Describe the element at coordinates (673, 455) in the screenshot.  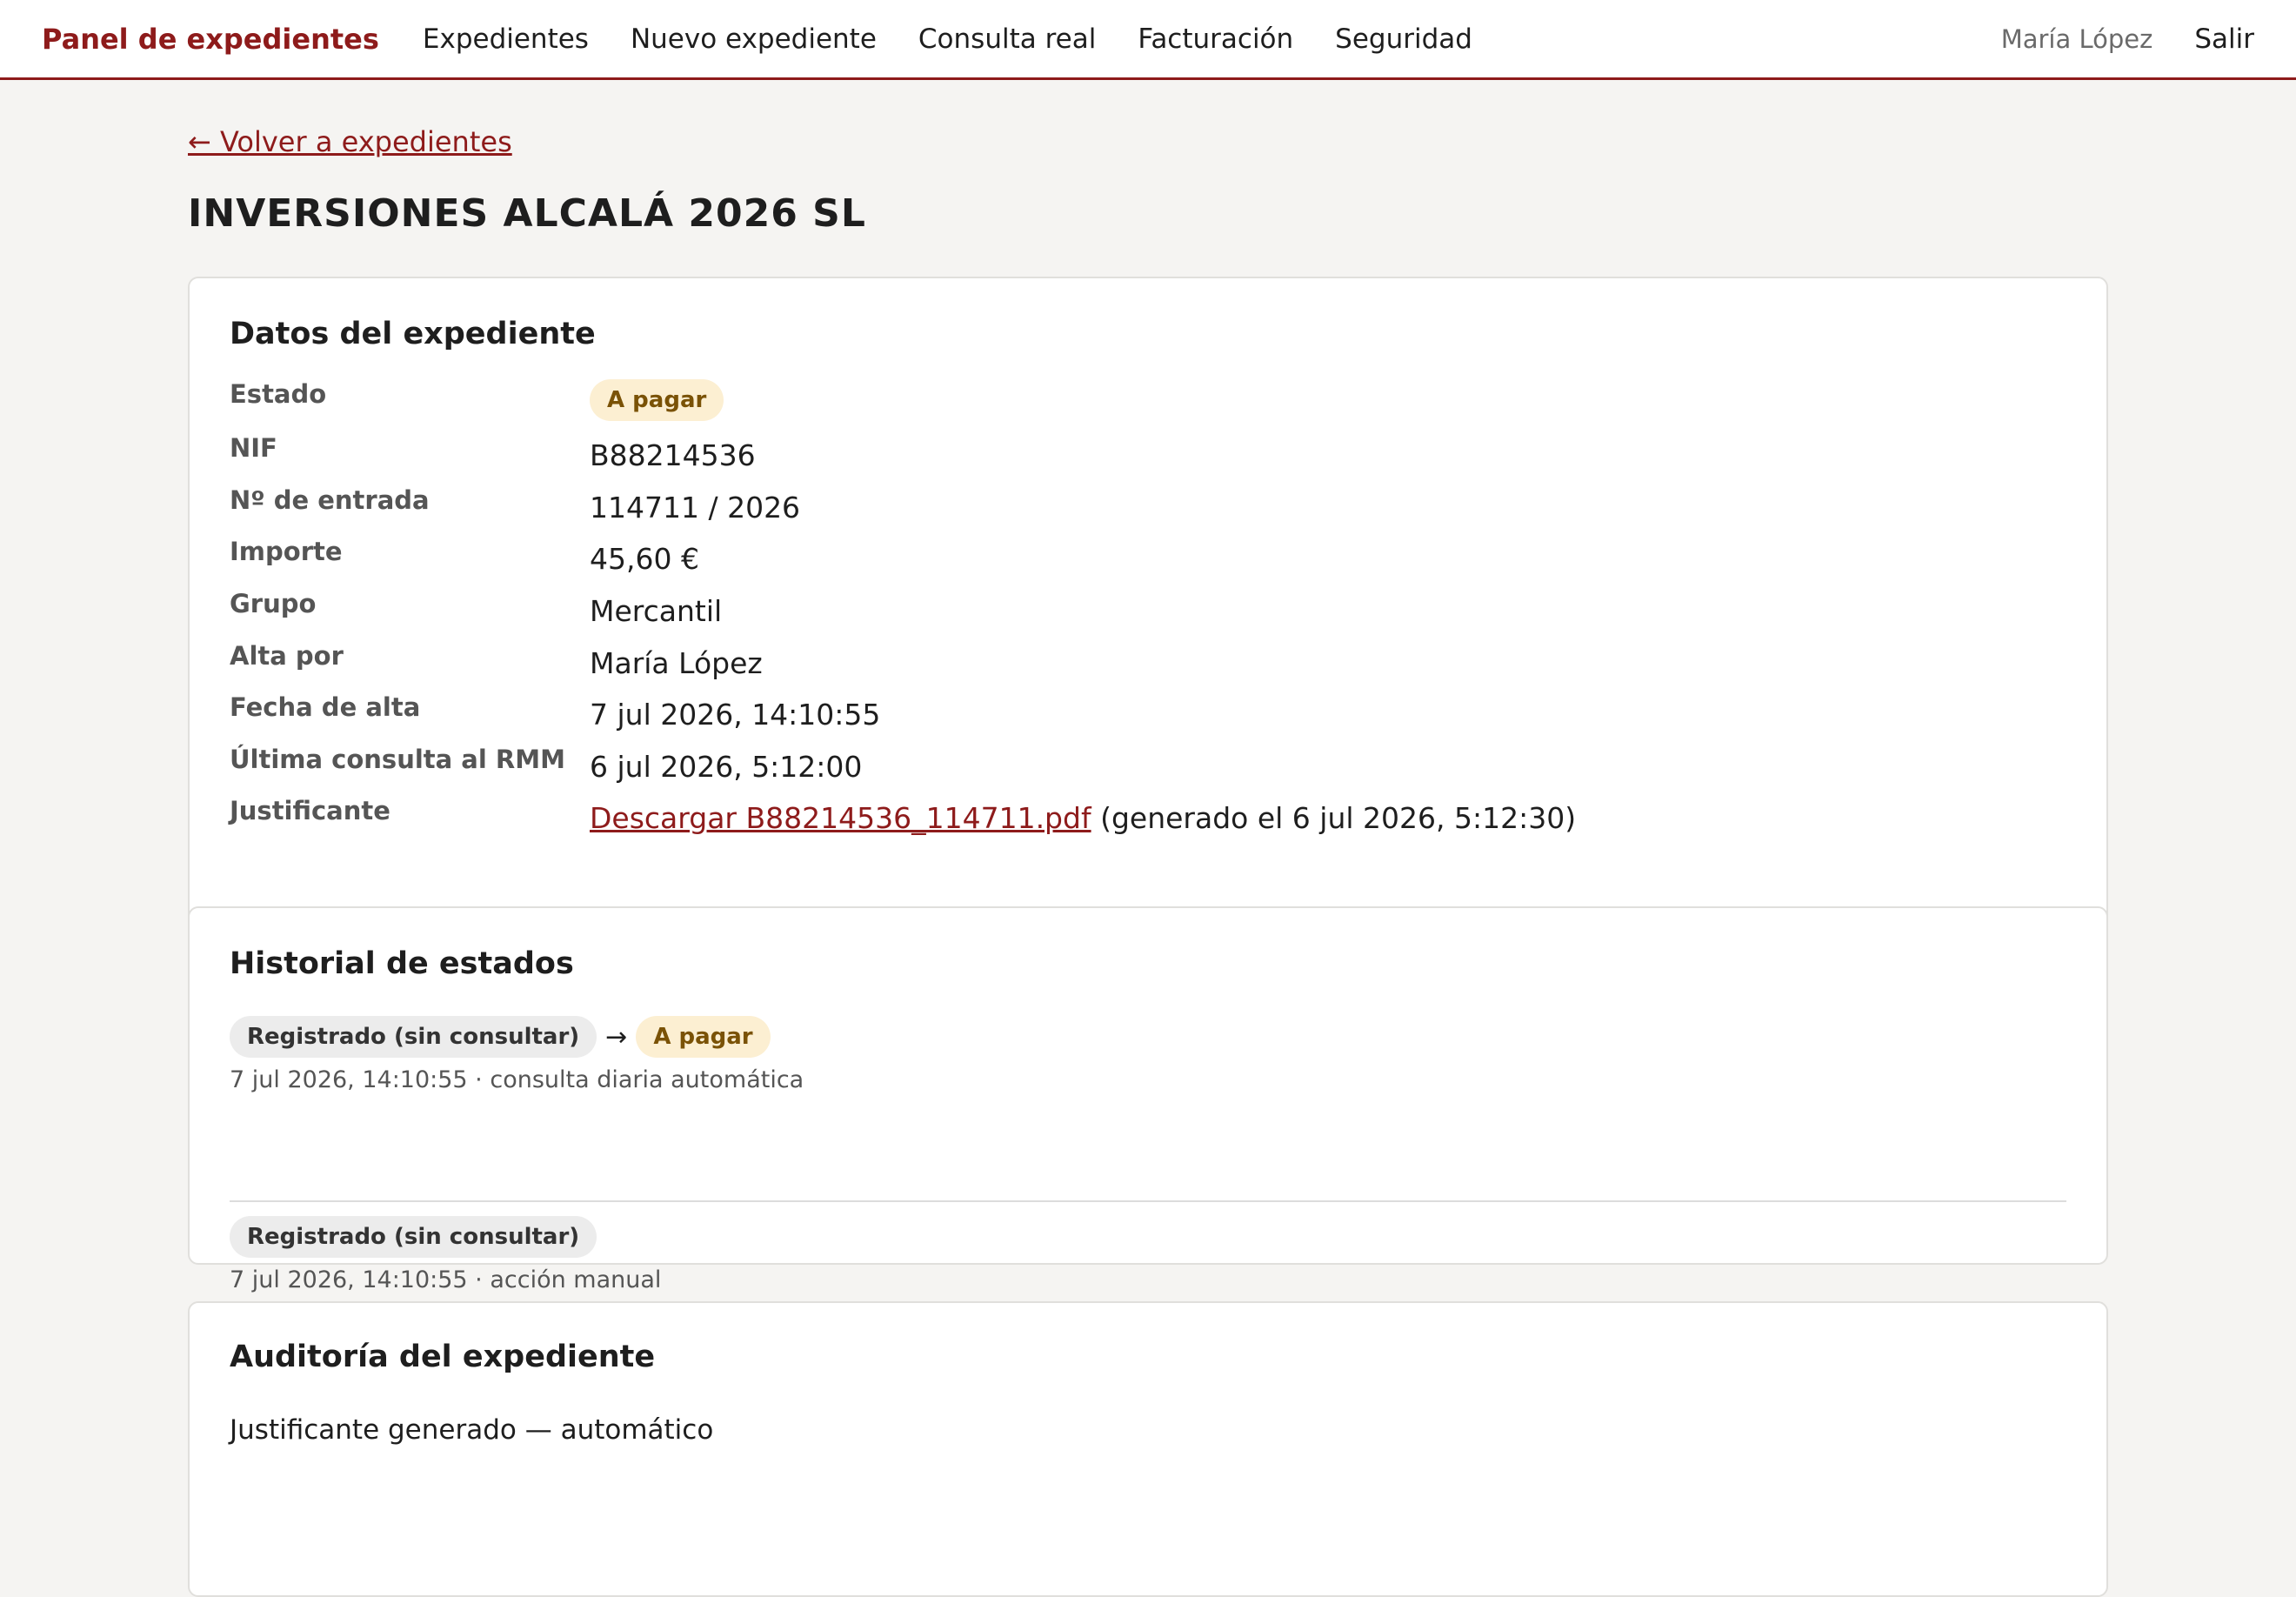
I see `nif-value: B88214536` at that location.